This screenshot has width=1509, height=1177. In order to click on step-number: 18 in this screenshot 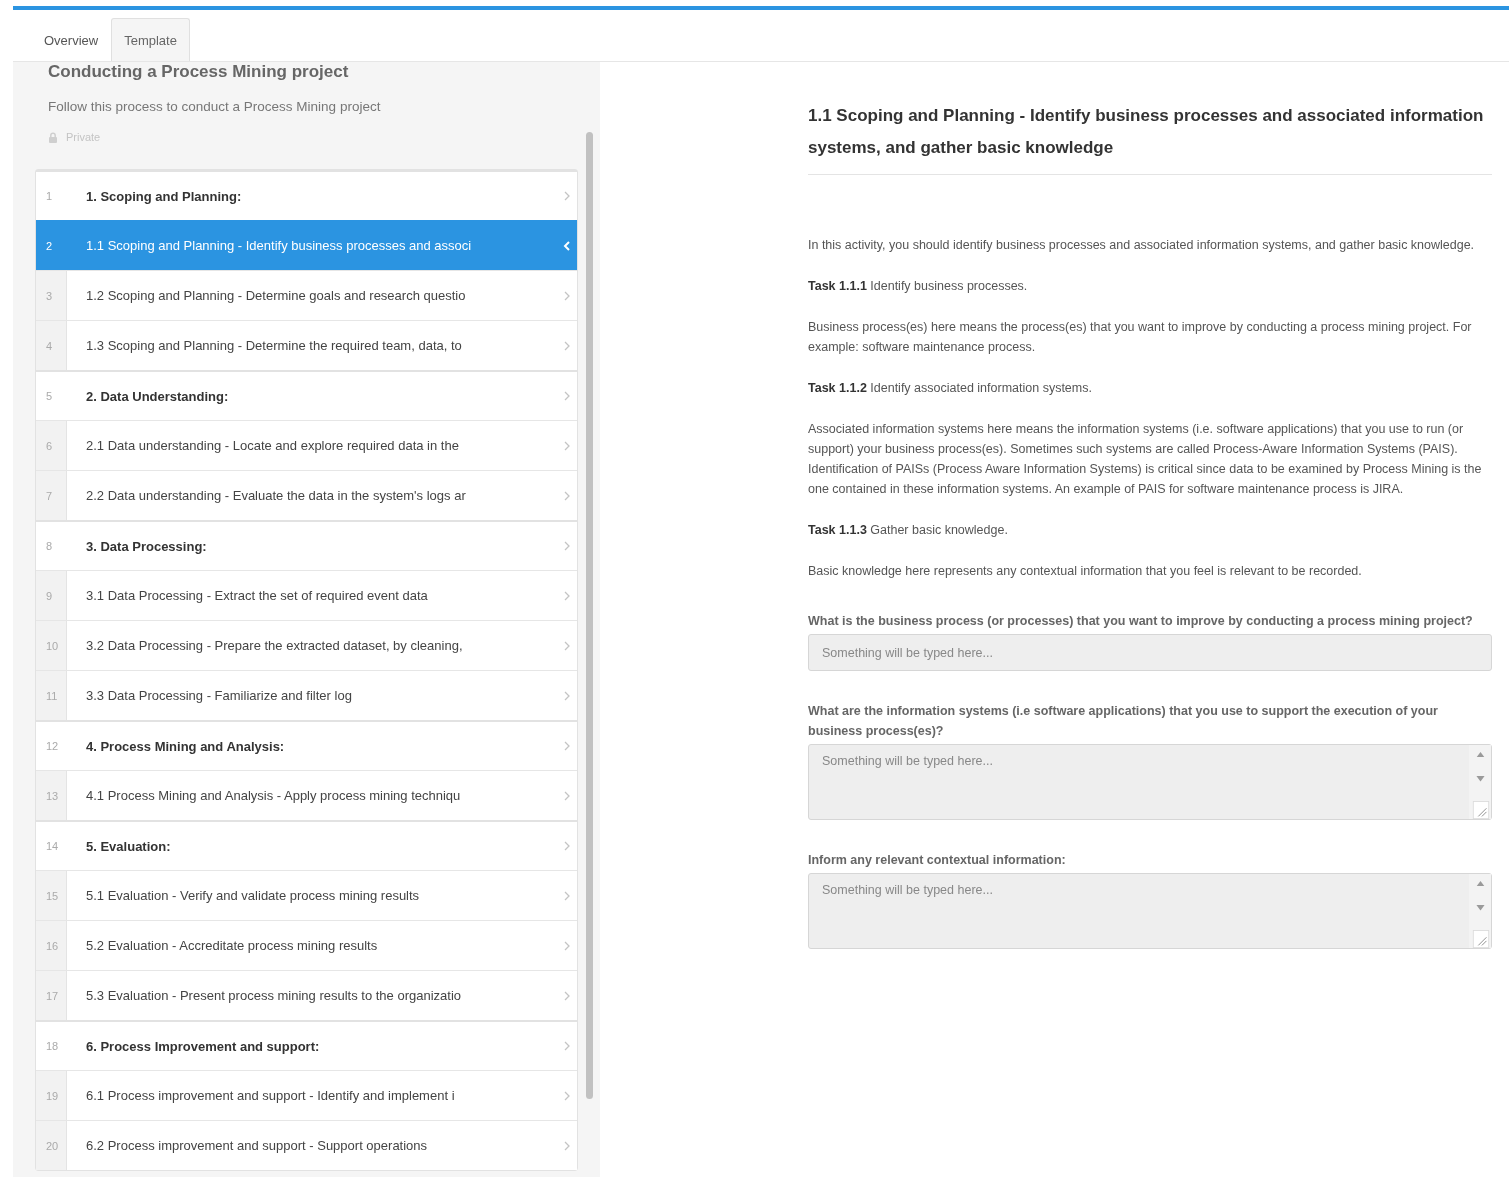, I will do `click(52, 1046)`.